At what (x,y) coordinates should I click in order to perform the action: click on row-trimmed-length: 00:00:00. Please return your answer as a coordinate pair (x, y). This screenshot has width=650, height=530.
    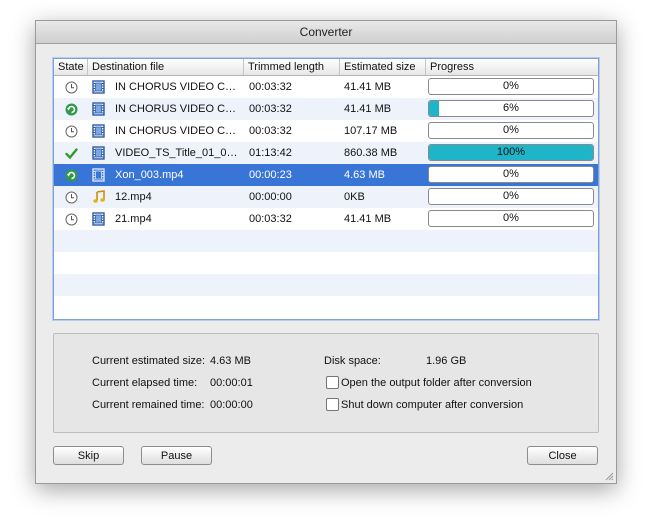
    Looking at the image, I should click on (270, 197).